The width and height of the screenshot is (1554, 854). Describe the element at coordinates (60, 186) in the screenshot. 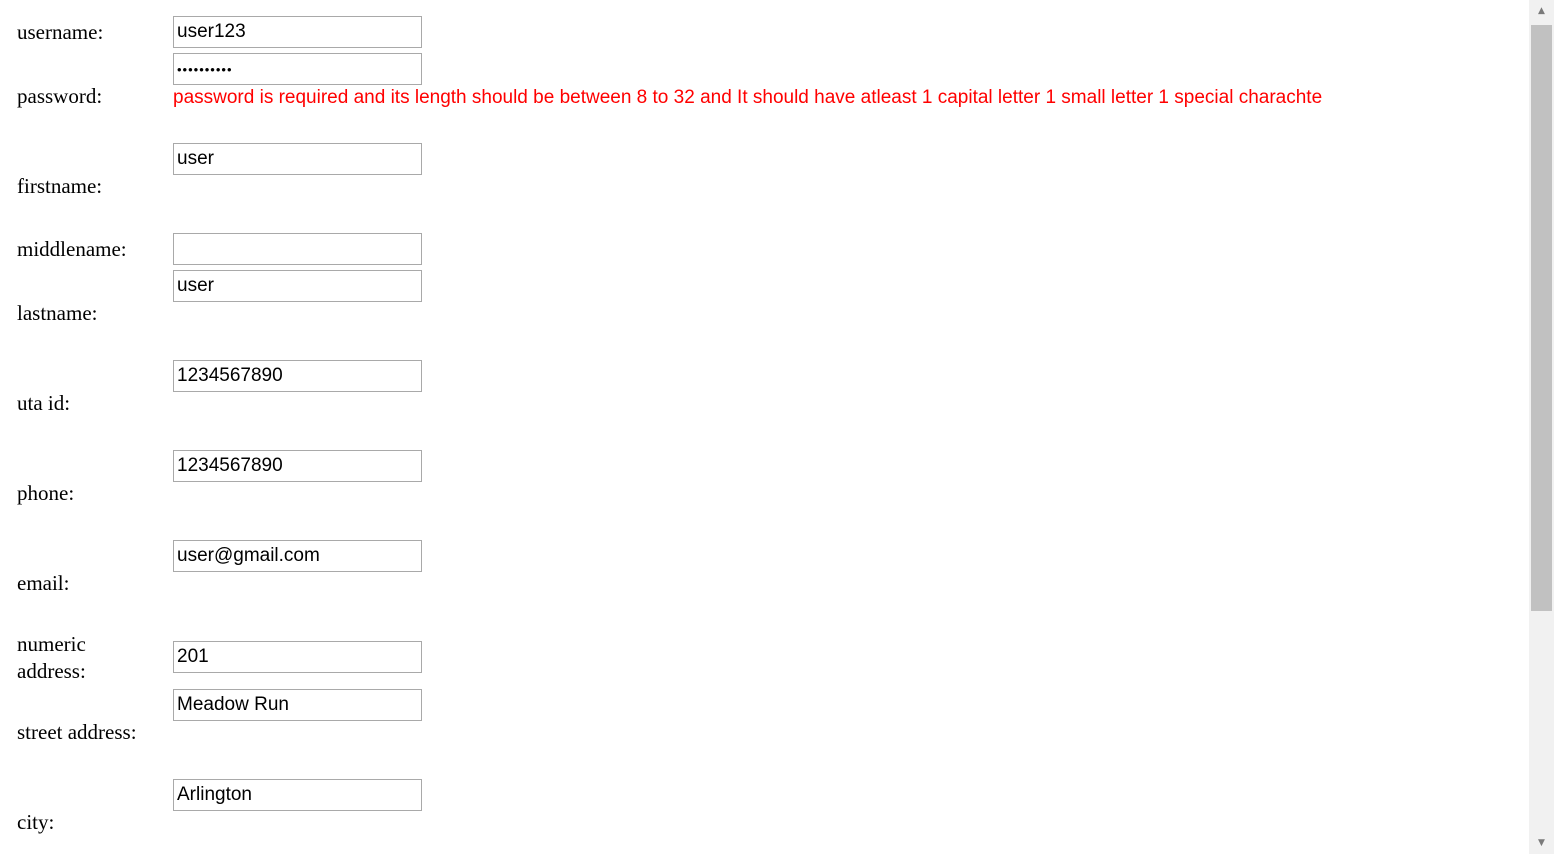

I see `firstname-label: firstname:` at that location.